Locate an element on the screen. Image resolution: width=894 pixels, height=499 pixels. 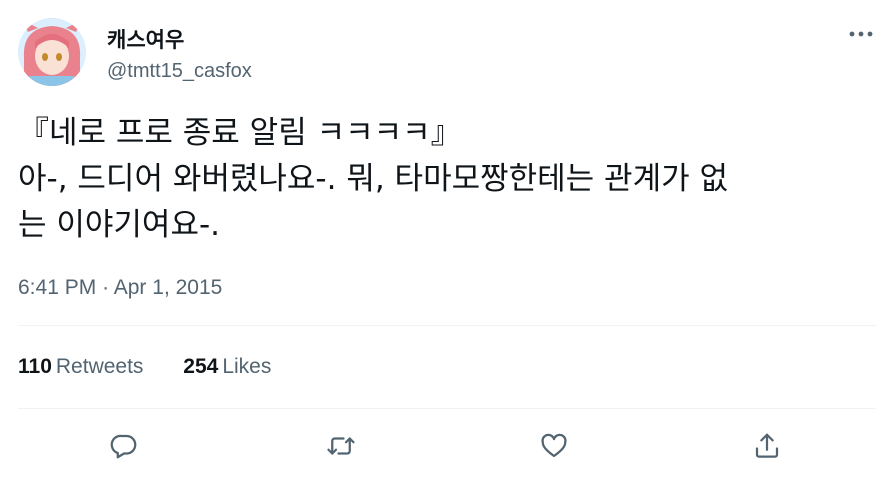
retweets-stat: 110 Retweets is located at coordinates (80, 367).